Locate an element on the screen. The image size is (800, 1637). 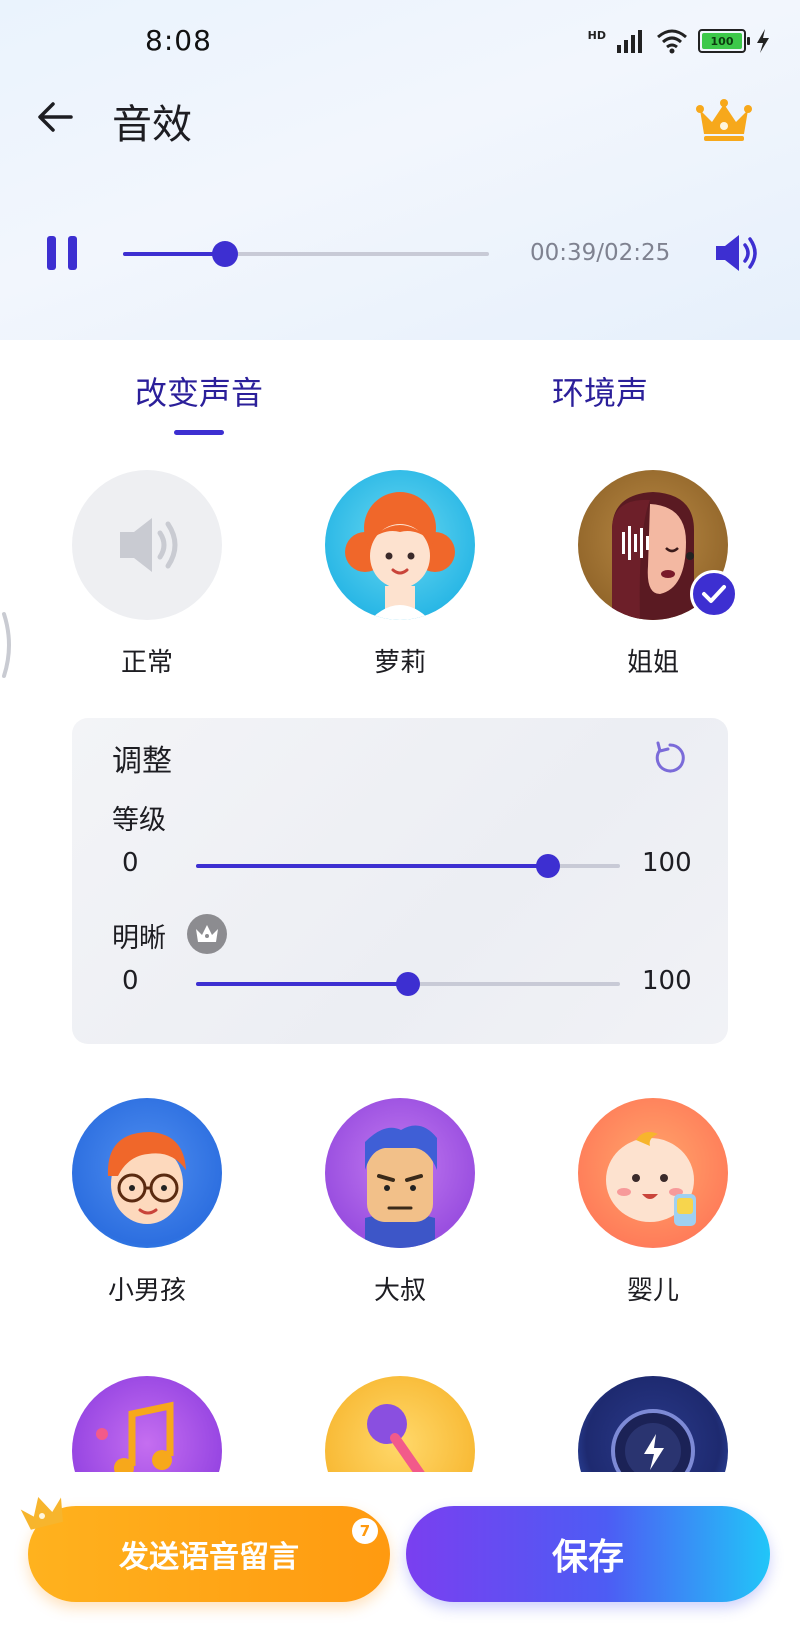
wifi-icon is located at coordinates (672, 41).